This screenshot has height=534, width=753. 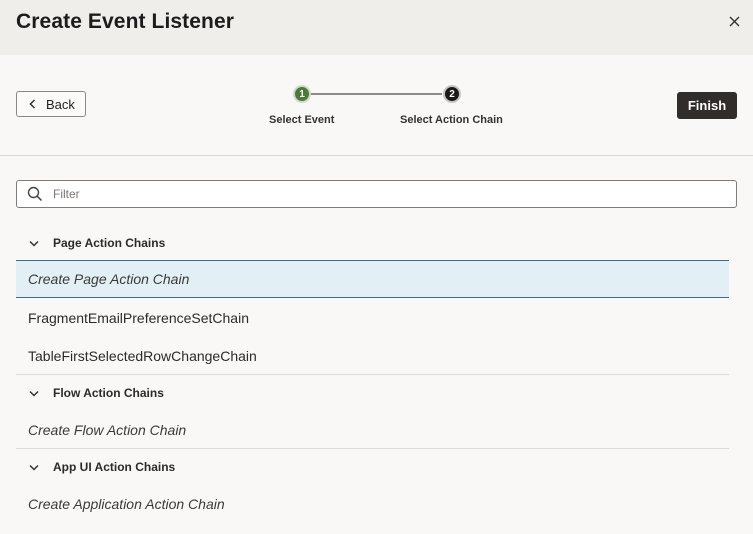 I want to click on back-button-label: Back, so click(x=60, y=104).